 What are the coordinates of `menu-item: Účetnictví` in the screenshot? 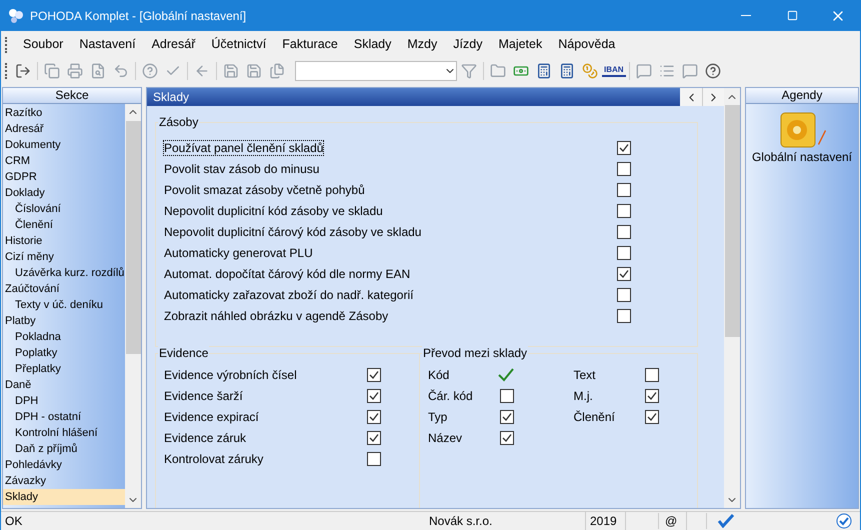 It's located at (238, 44).